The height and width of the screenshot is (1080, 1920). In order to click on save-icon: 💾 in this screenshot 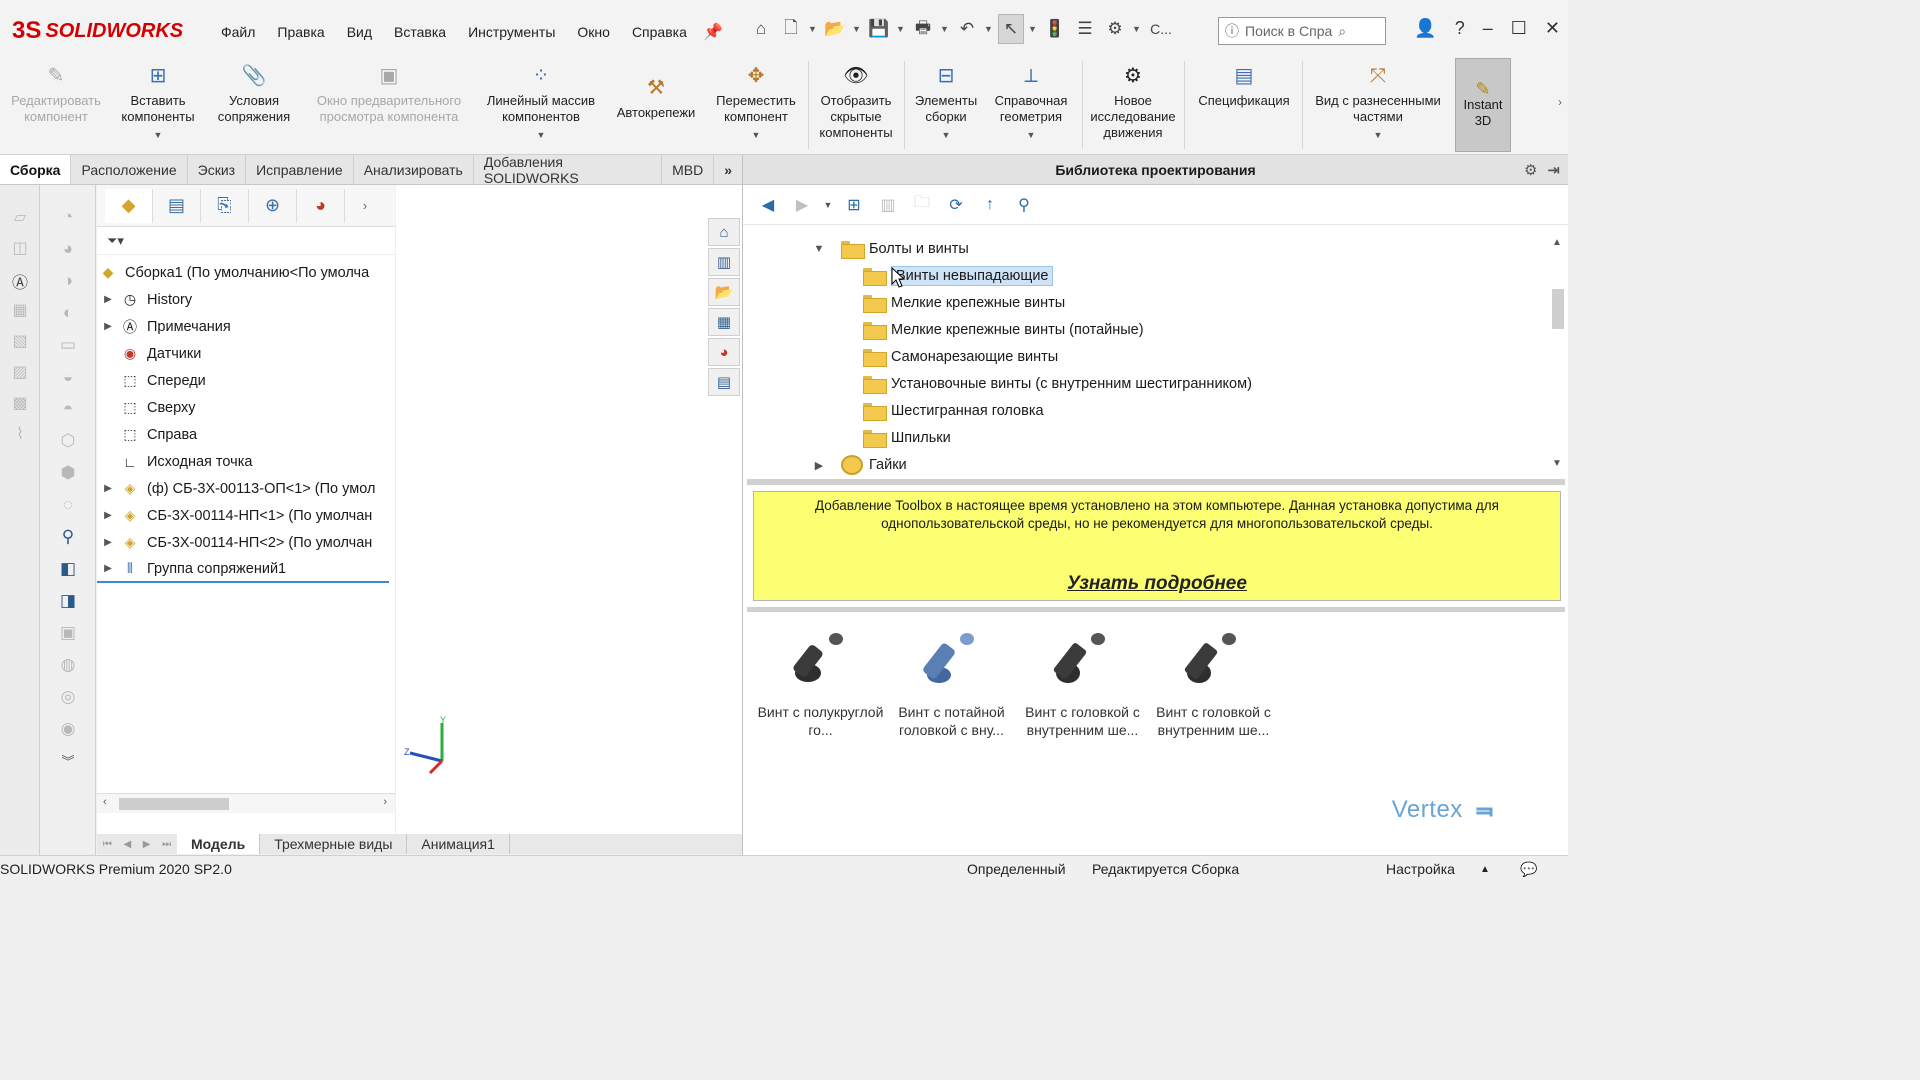, I will do `click(879, 29)`.